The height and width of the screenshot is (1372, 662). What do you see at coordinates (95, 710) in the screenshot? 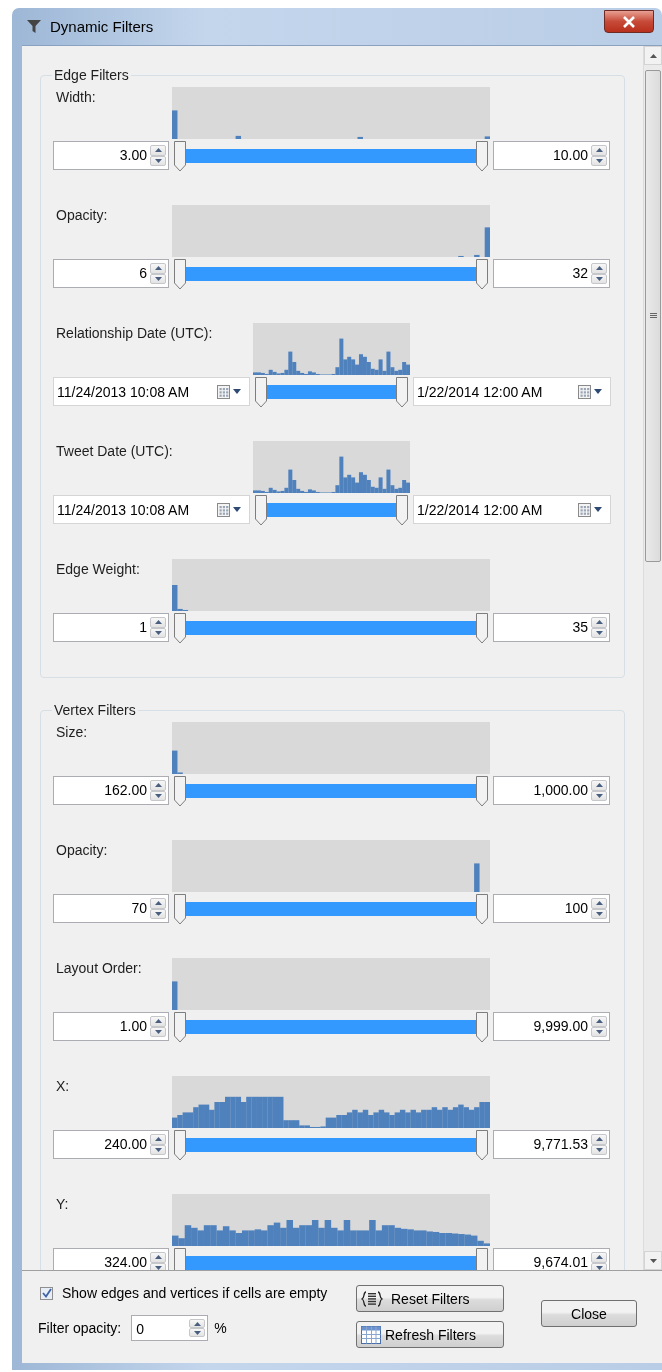
I see `group-title: Vertex Filters` at bounding box center [95, 710].